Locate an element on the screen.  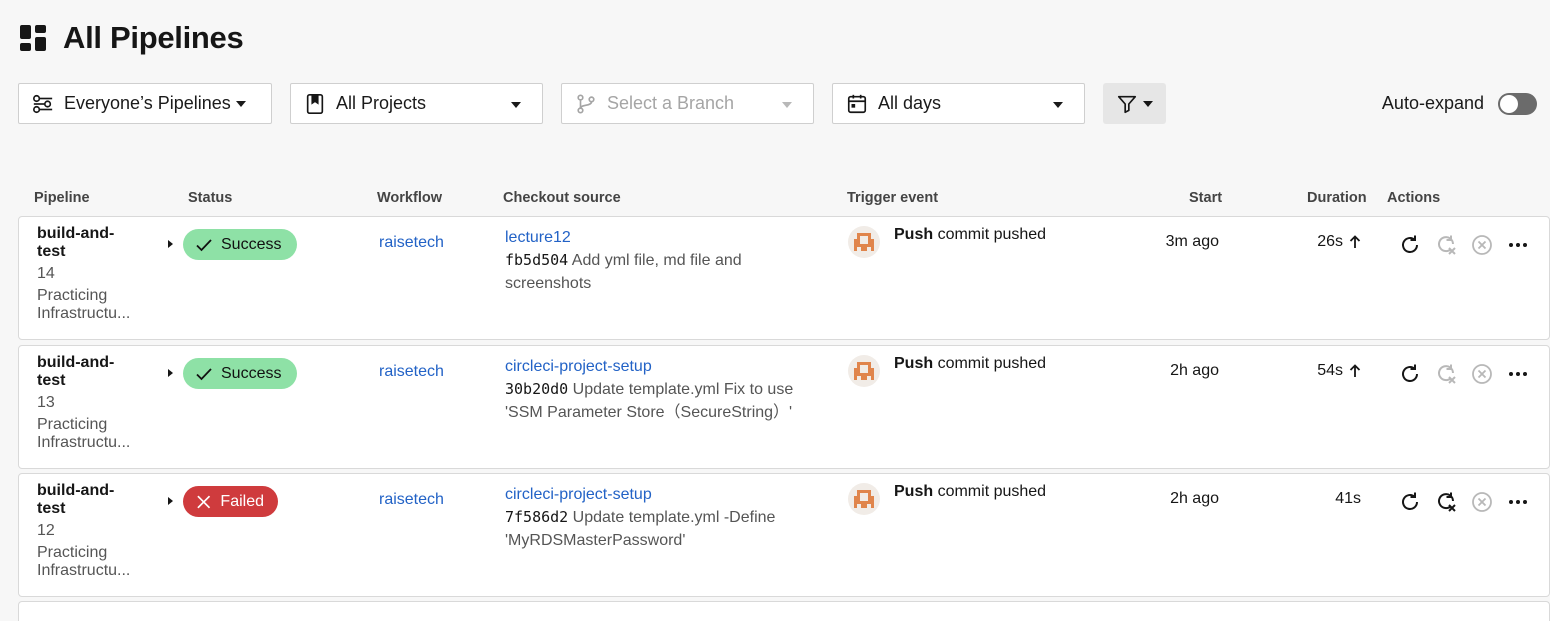
branch-dropdown: Select a Branch is located at coordinates (687, 103).